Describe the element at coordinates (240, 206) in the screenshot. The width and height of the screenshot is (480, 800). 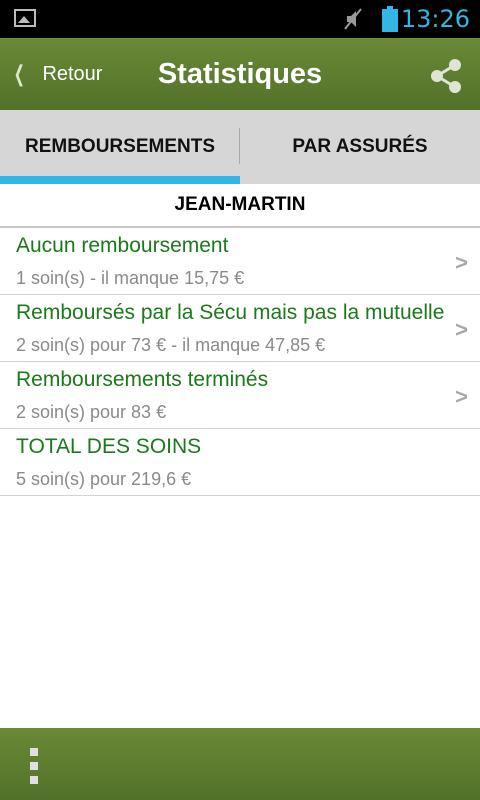
I see `section-header: JEAN-MARTIN` at that location.